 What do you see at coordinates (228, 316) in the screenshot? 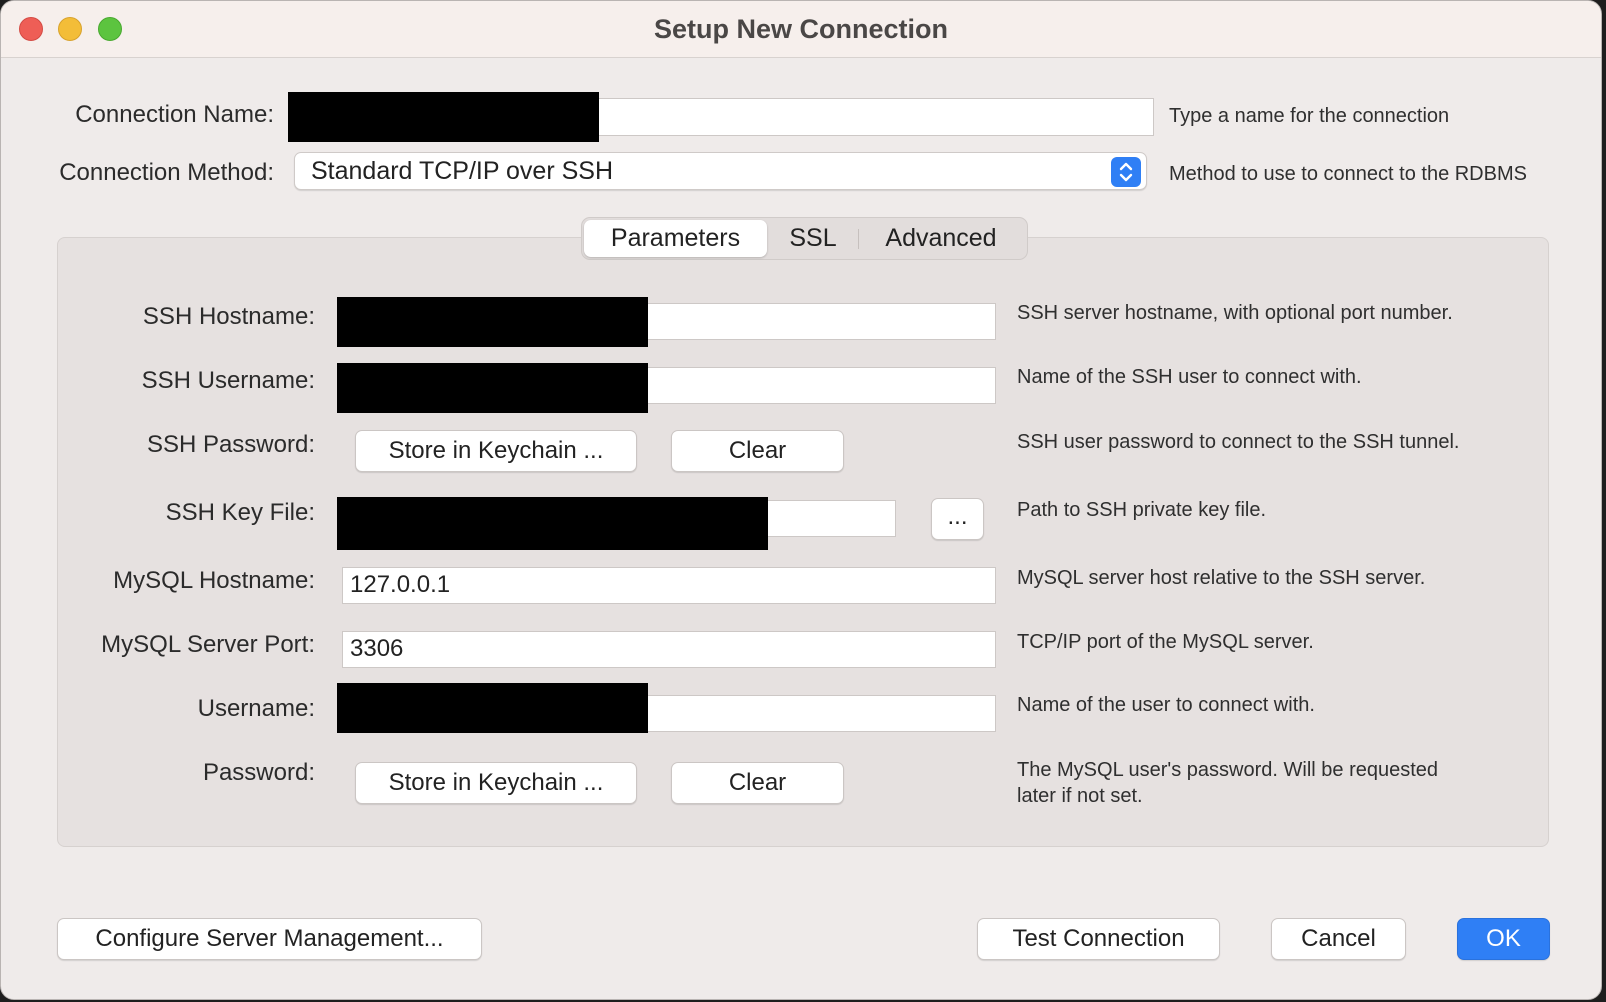
I see `ssh-hostname-label: SSH Hostname:` at bounding box center [228, 316].